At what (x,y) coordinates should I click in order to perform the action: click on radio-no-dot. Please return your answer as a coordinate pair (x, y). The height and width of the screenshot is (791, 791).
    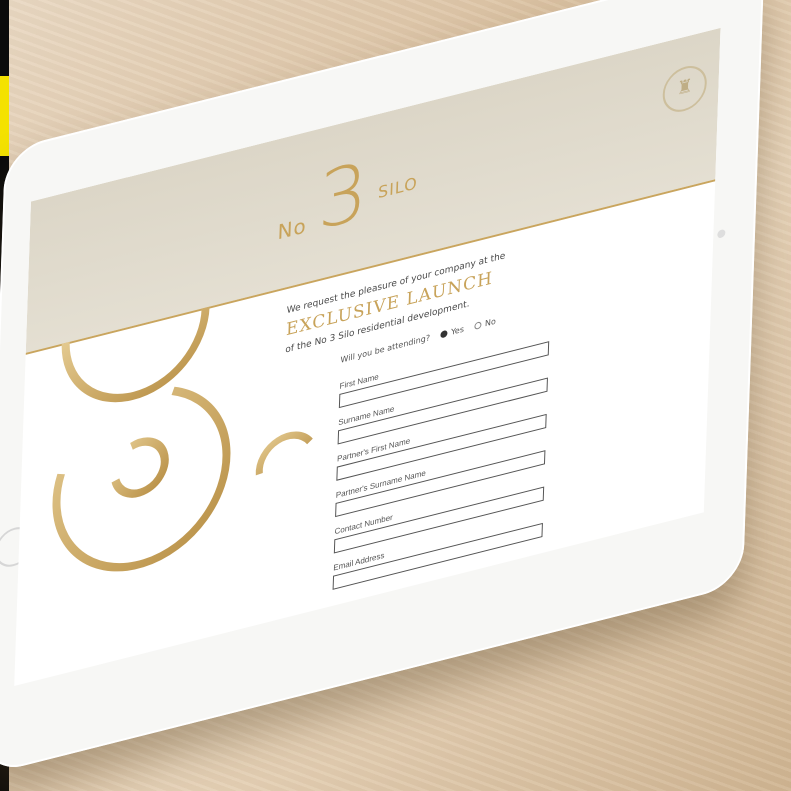
    Looking at the image, I should click on (477, 326).